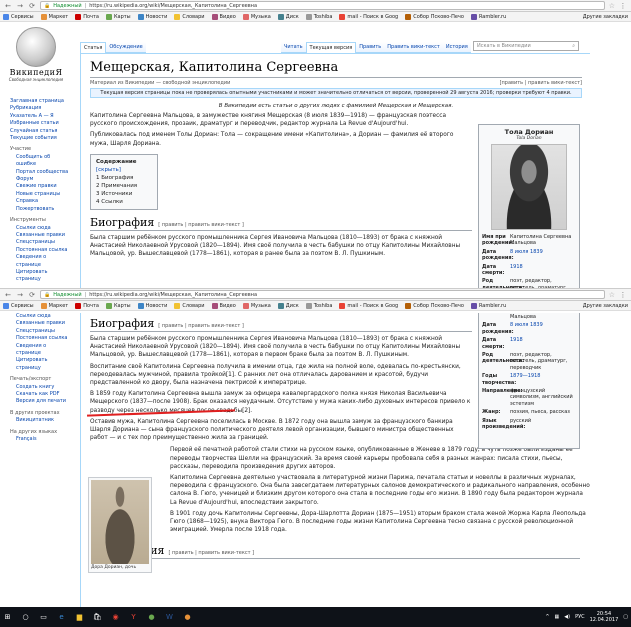 This screenshot has width=631, height=627. I want to click on toc-item: 4 Ссылки, so click(124, 202).